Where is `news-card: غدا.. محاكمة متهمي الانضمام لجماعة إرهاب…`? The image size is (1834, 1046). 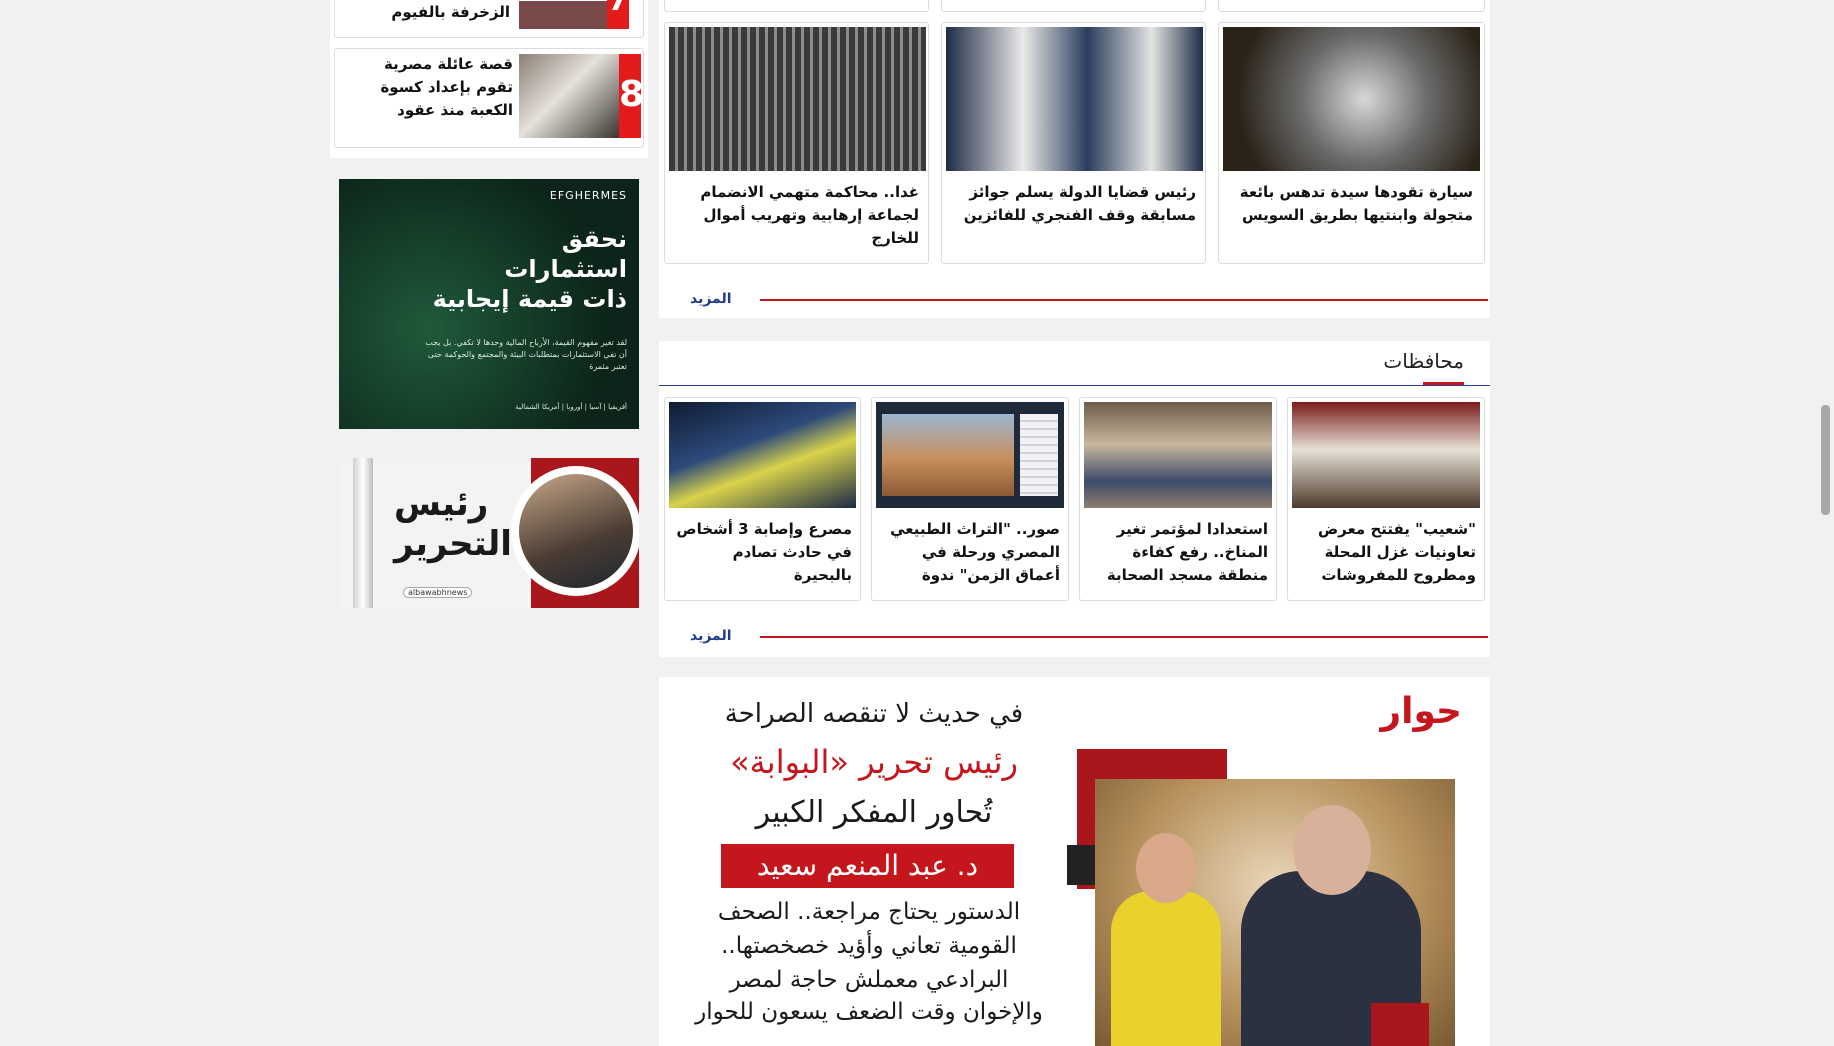 news-card: غدا.. محاكمة متهمي الانضمام لجماعة إرهاب… is located at coordinates (796, 143).